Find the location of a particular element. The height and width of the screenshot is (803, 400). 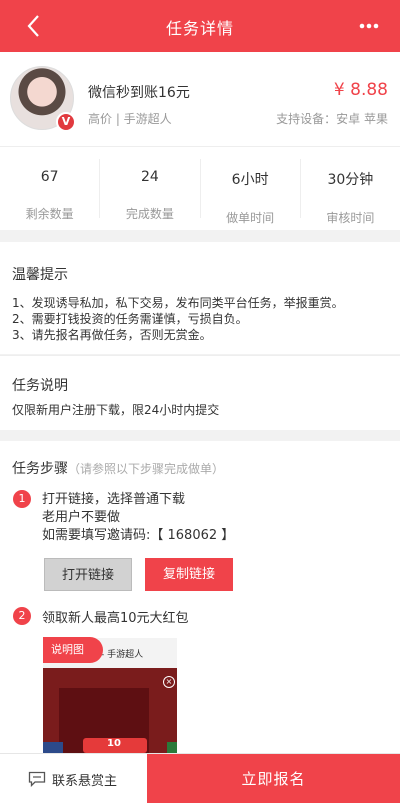

stat-label: 审核时间 is located at coordinates (350, 218).